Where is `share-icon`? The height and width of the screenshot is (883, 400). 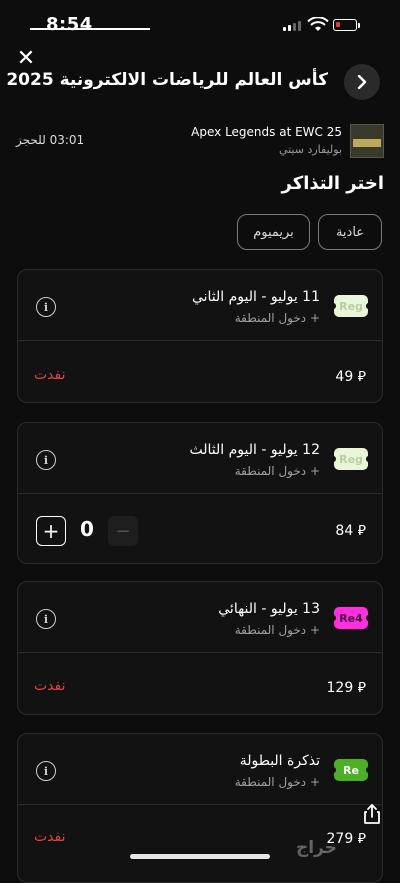
share-icon is located at coordinates (372, 814).